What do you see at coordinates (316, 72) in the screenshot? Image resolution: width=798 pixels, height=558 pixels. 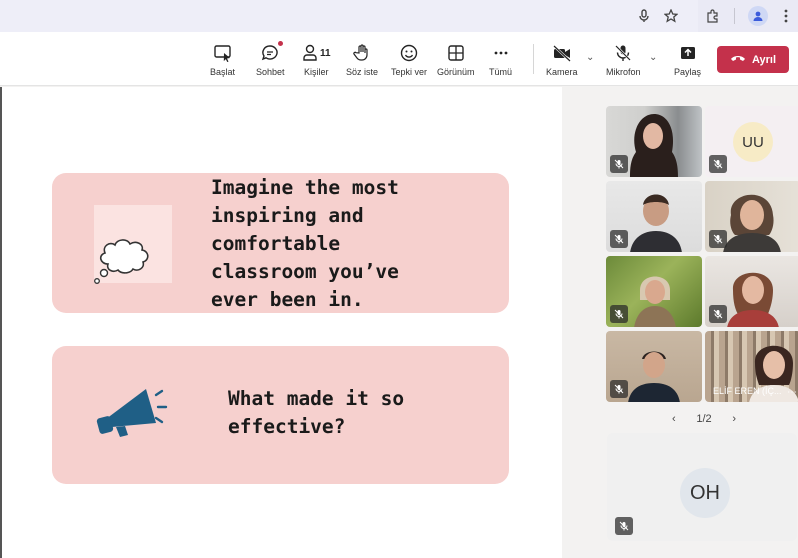 I see `people-label: Kişiler` at bounding box center [316, 72].